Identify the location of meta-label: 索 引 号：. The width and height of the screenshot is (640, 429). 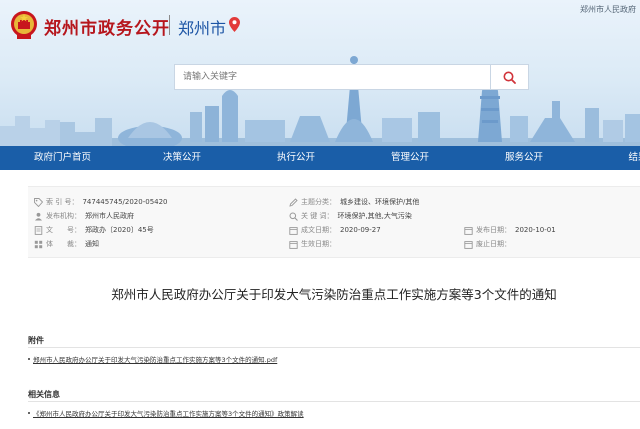
(62, 202).